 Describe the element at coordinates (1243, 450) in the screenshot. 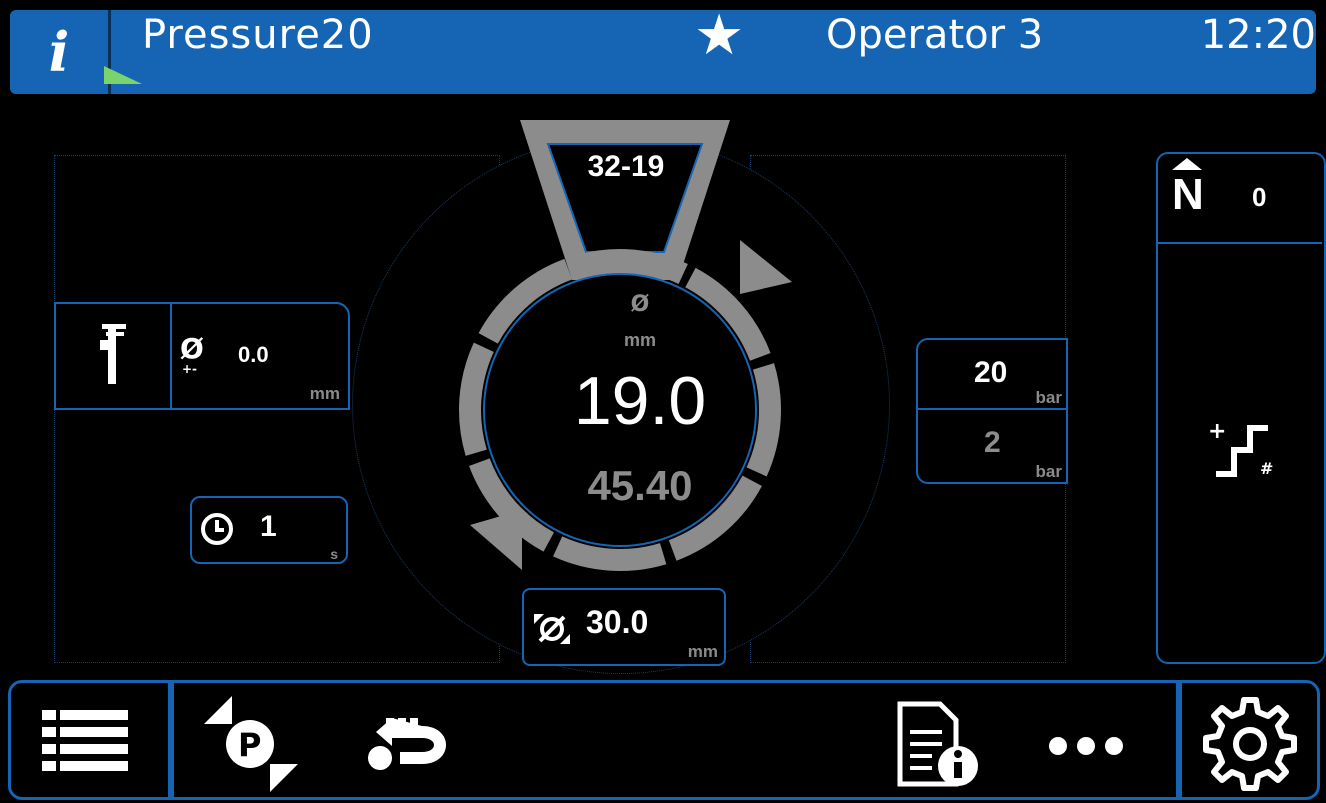

I see `step-increment-icon: + #` at that location.